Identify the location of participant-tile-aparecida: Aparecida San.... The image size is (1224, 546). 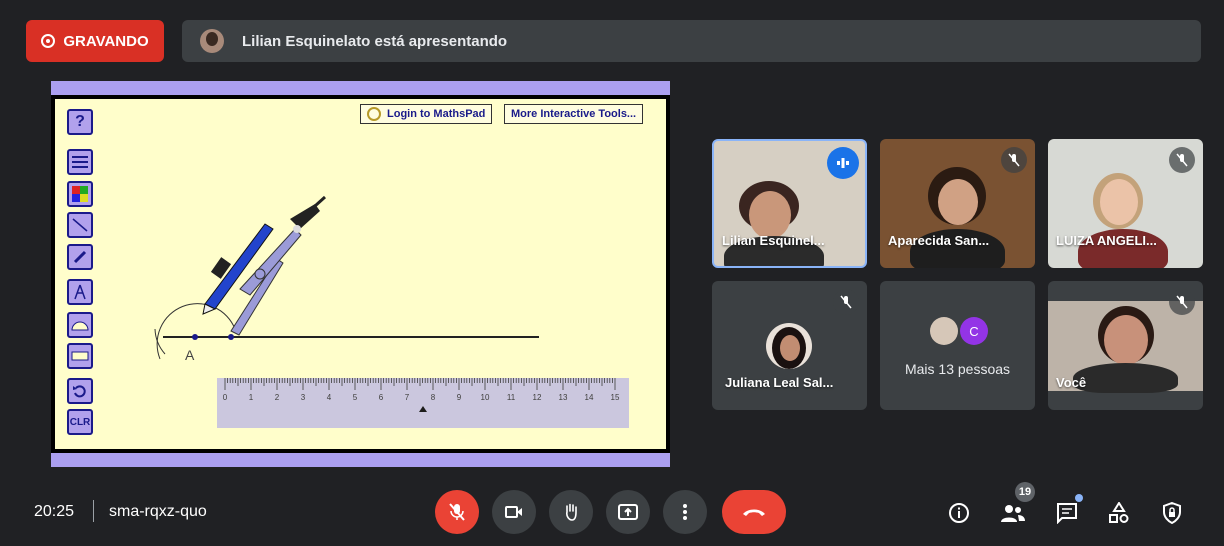
(957, 203).